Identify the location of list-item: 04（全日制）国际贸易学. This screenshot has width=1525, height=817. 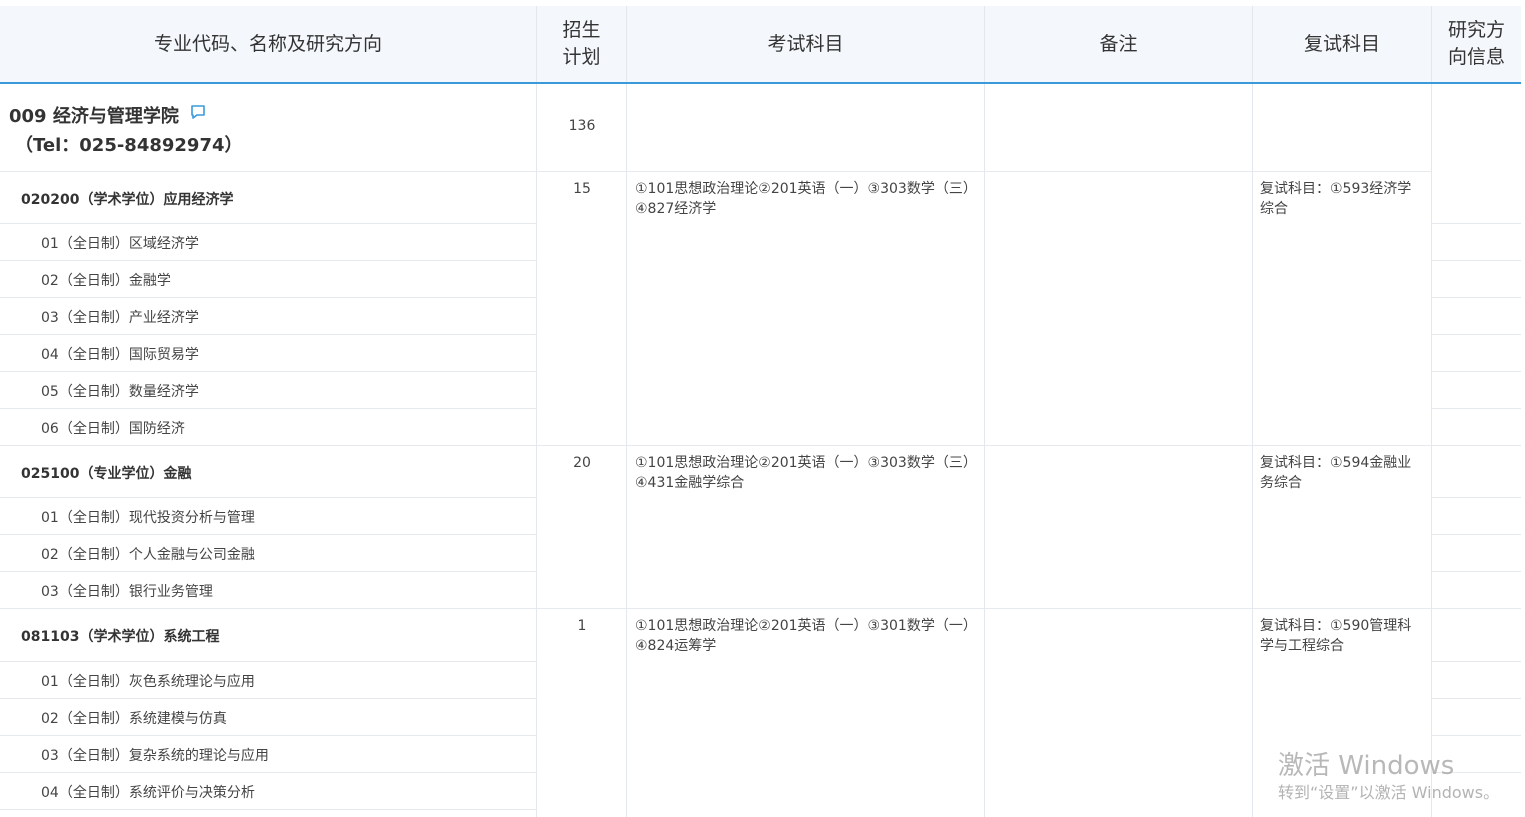
(120, 355).